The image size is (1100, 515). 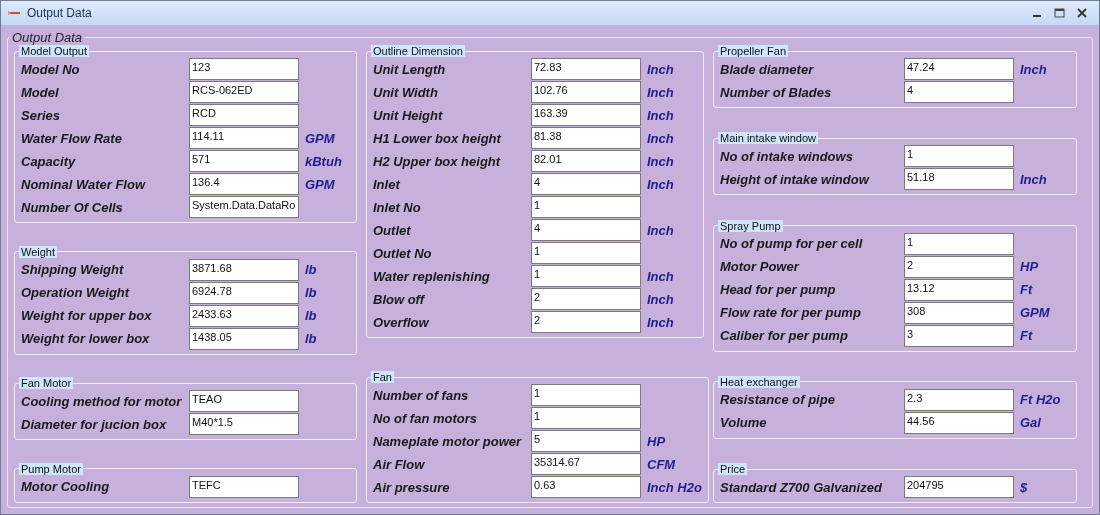 What do you see at coordinates (959, 289) in the screenshot?
I see `input-field: 13.12` at bounding box center [959, 289].